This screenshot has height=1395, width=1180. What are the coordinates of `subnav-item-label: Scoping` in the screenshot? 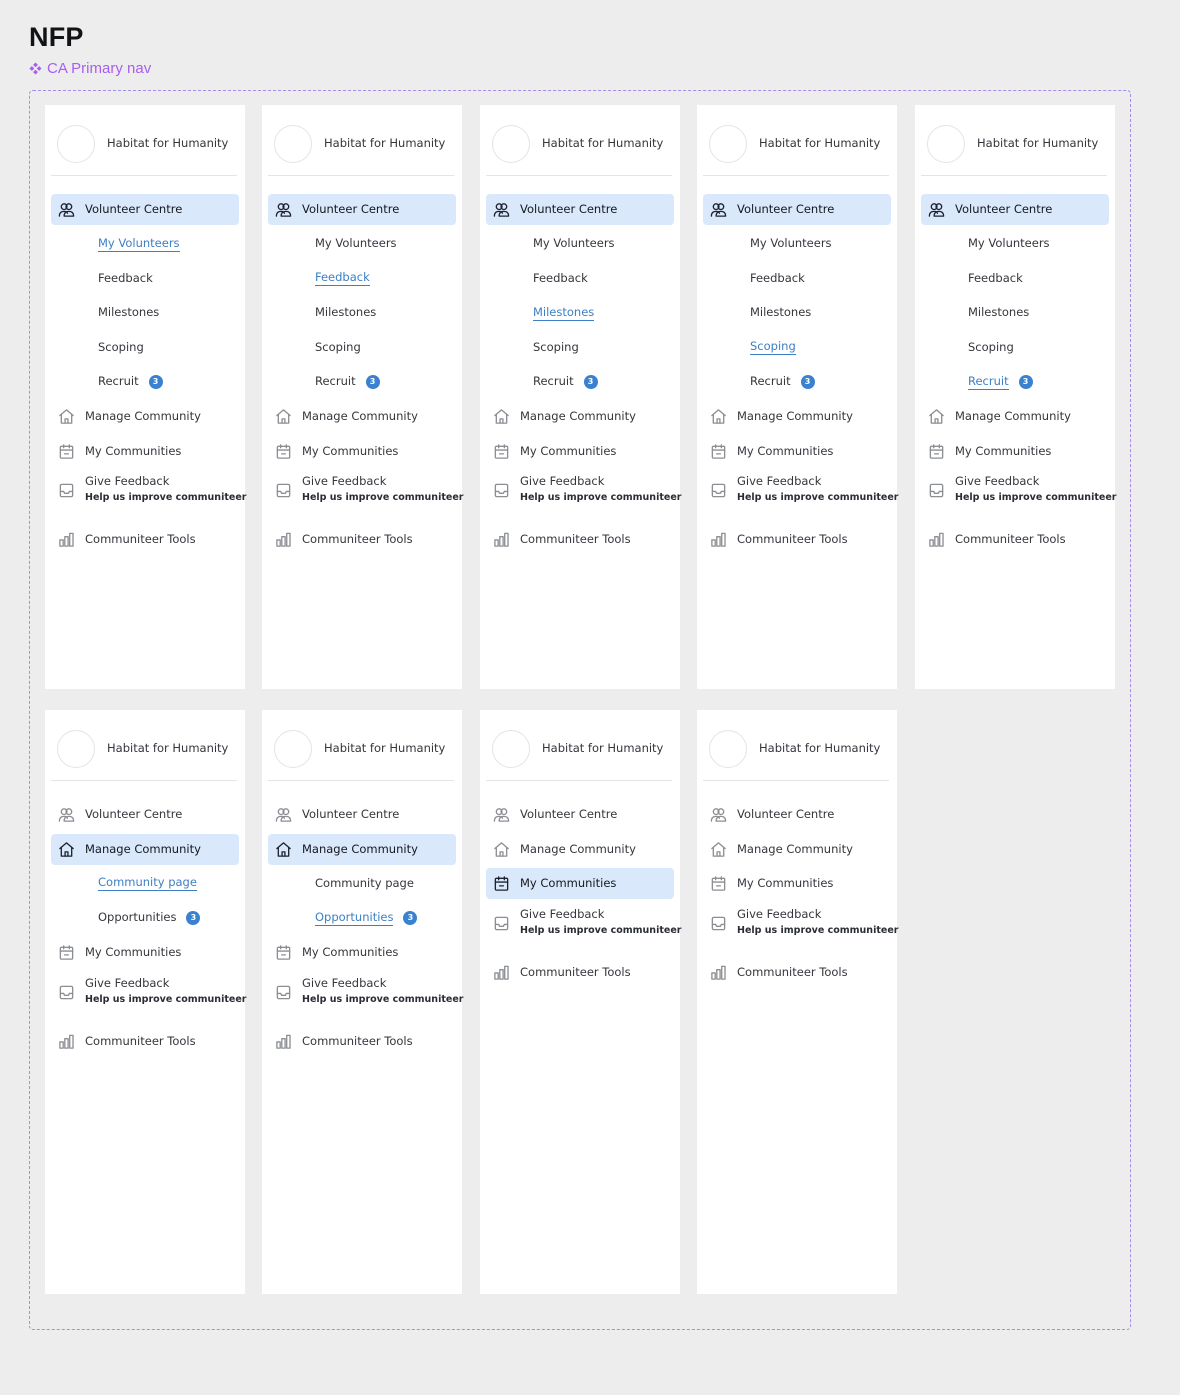 It's located at (556, 346).